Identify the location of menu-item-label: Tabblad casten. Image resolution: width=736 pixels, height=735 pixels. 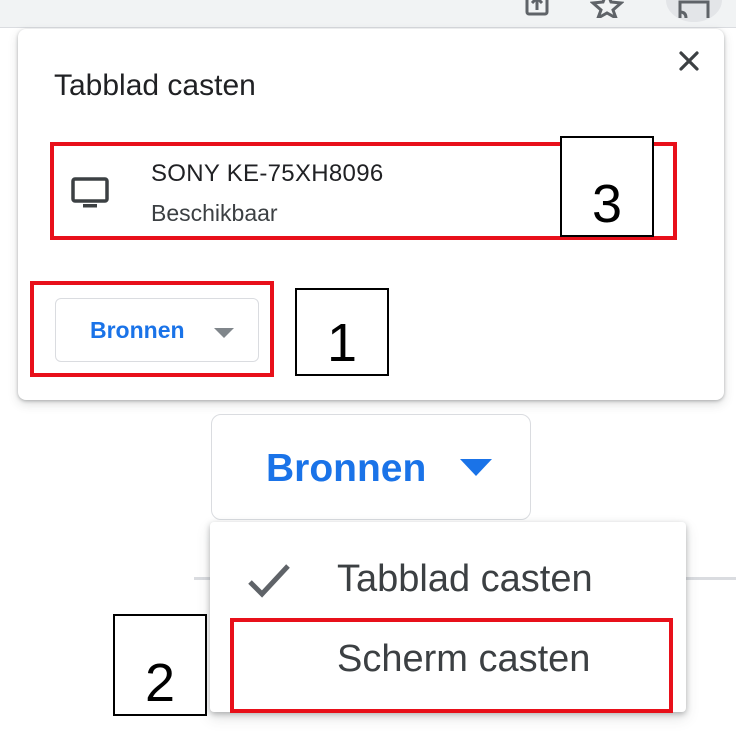
(465, 579).